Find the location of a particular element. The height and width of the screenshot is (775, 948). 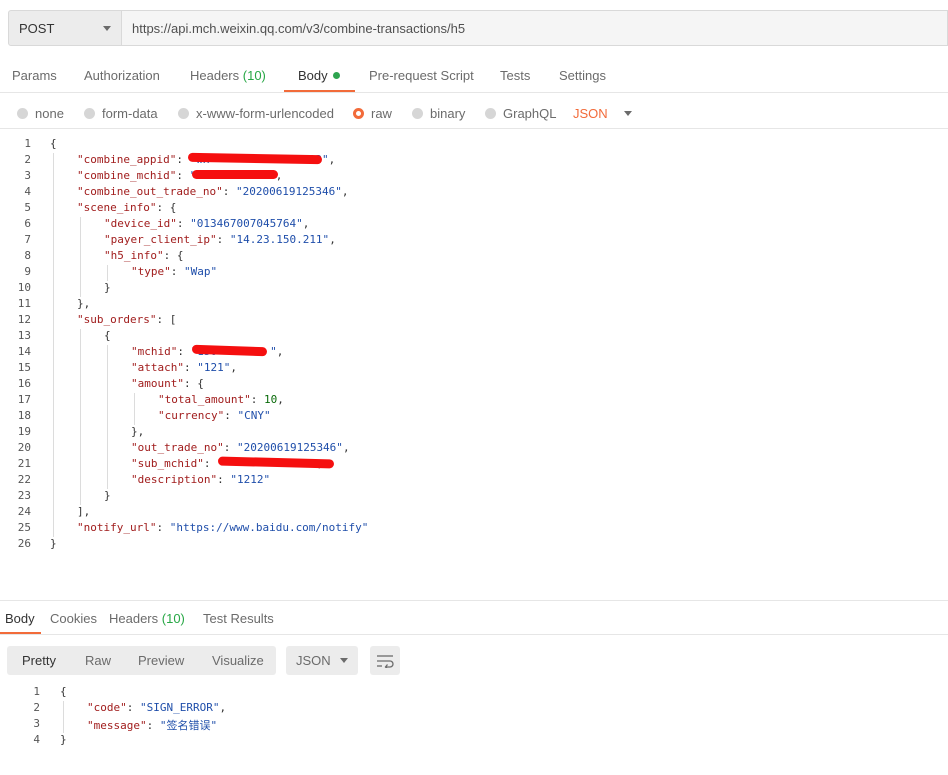

json-string: "https://www.baidu.com/notify" is located at coordinates (269, 527).